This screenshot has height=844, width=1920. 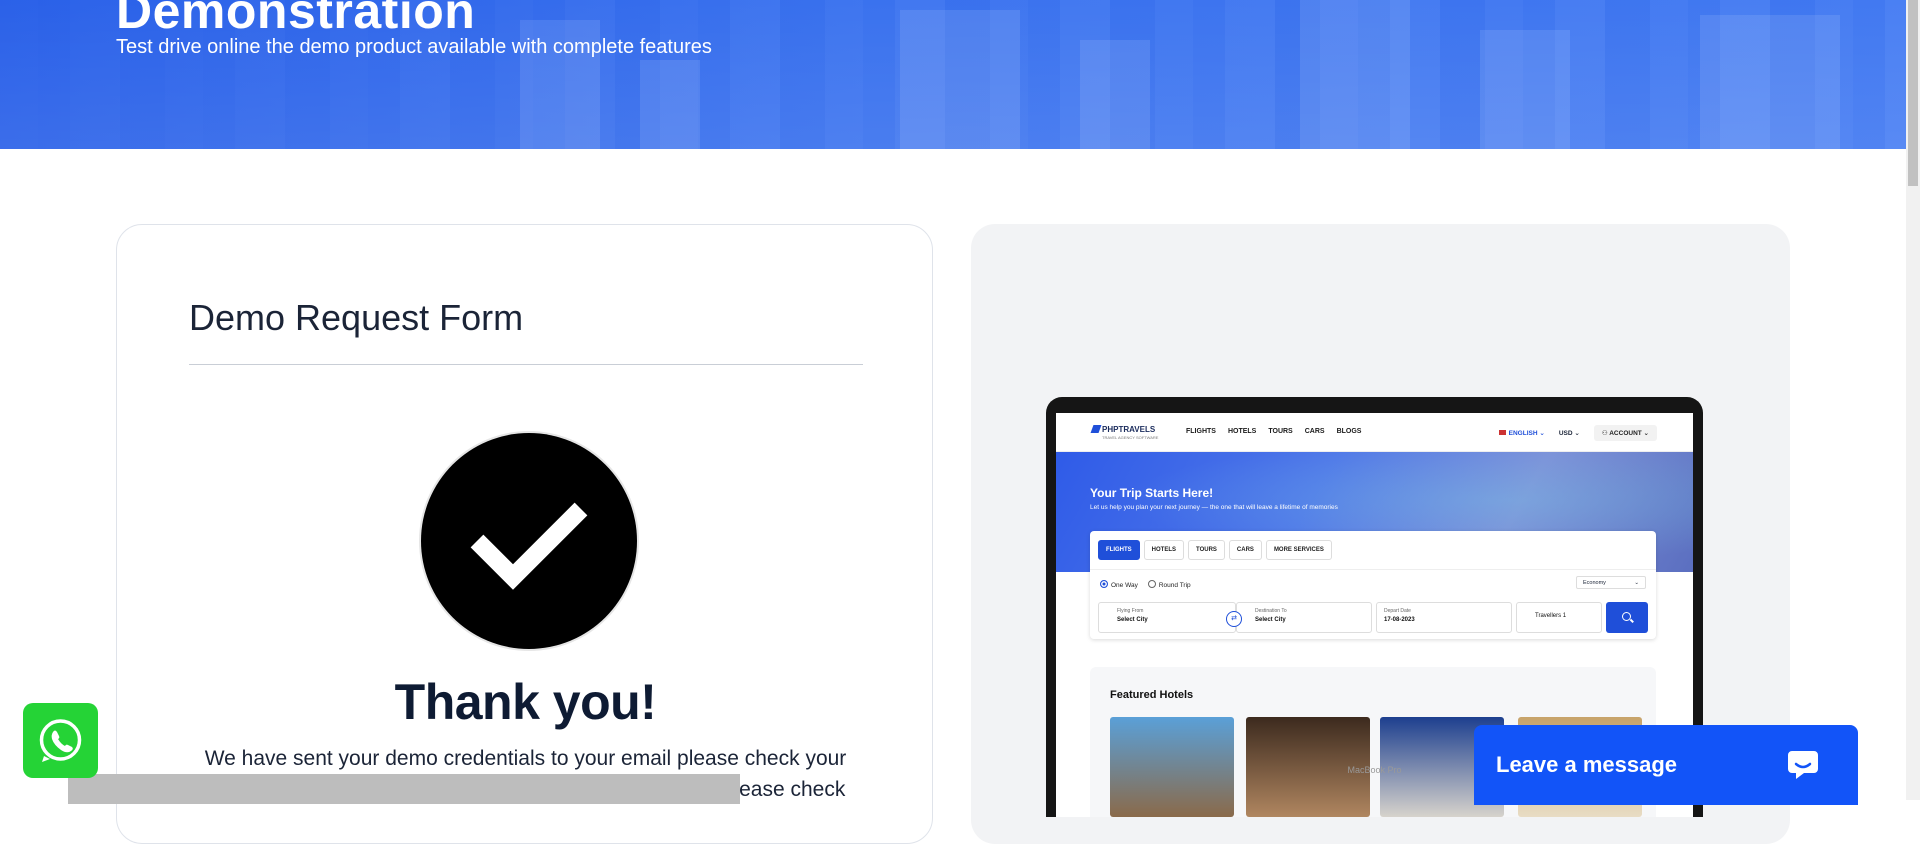 What do you see at coordinates (1625, 433) in the screenshot?
I see `preview-account: ⚇ ACCOUNT ⌄` at bounding box center [1625, 433].